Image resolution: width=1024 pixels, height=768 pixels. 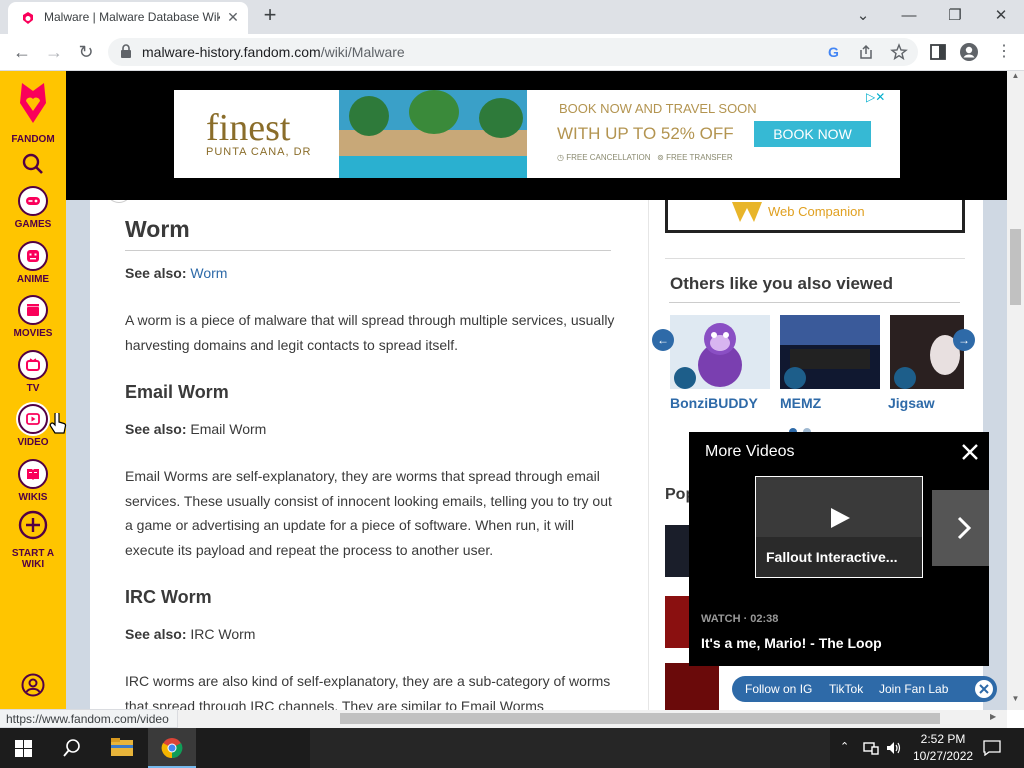 What do you see at coordinates (512, 748) in the screenshot?
I see `windows-taskbar: ⌃ 2:52 PM 10/27/2022` at bounding box center [512, 748].